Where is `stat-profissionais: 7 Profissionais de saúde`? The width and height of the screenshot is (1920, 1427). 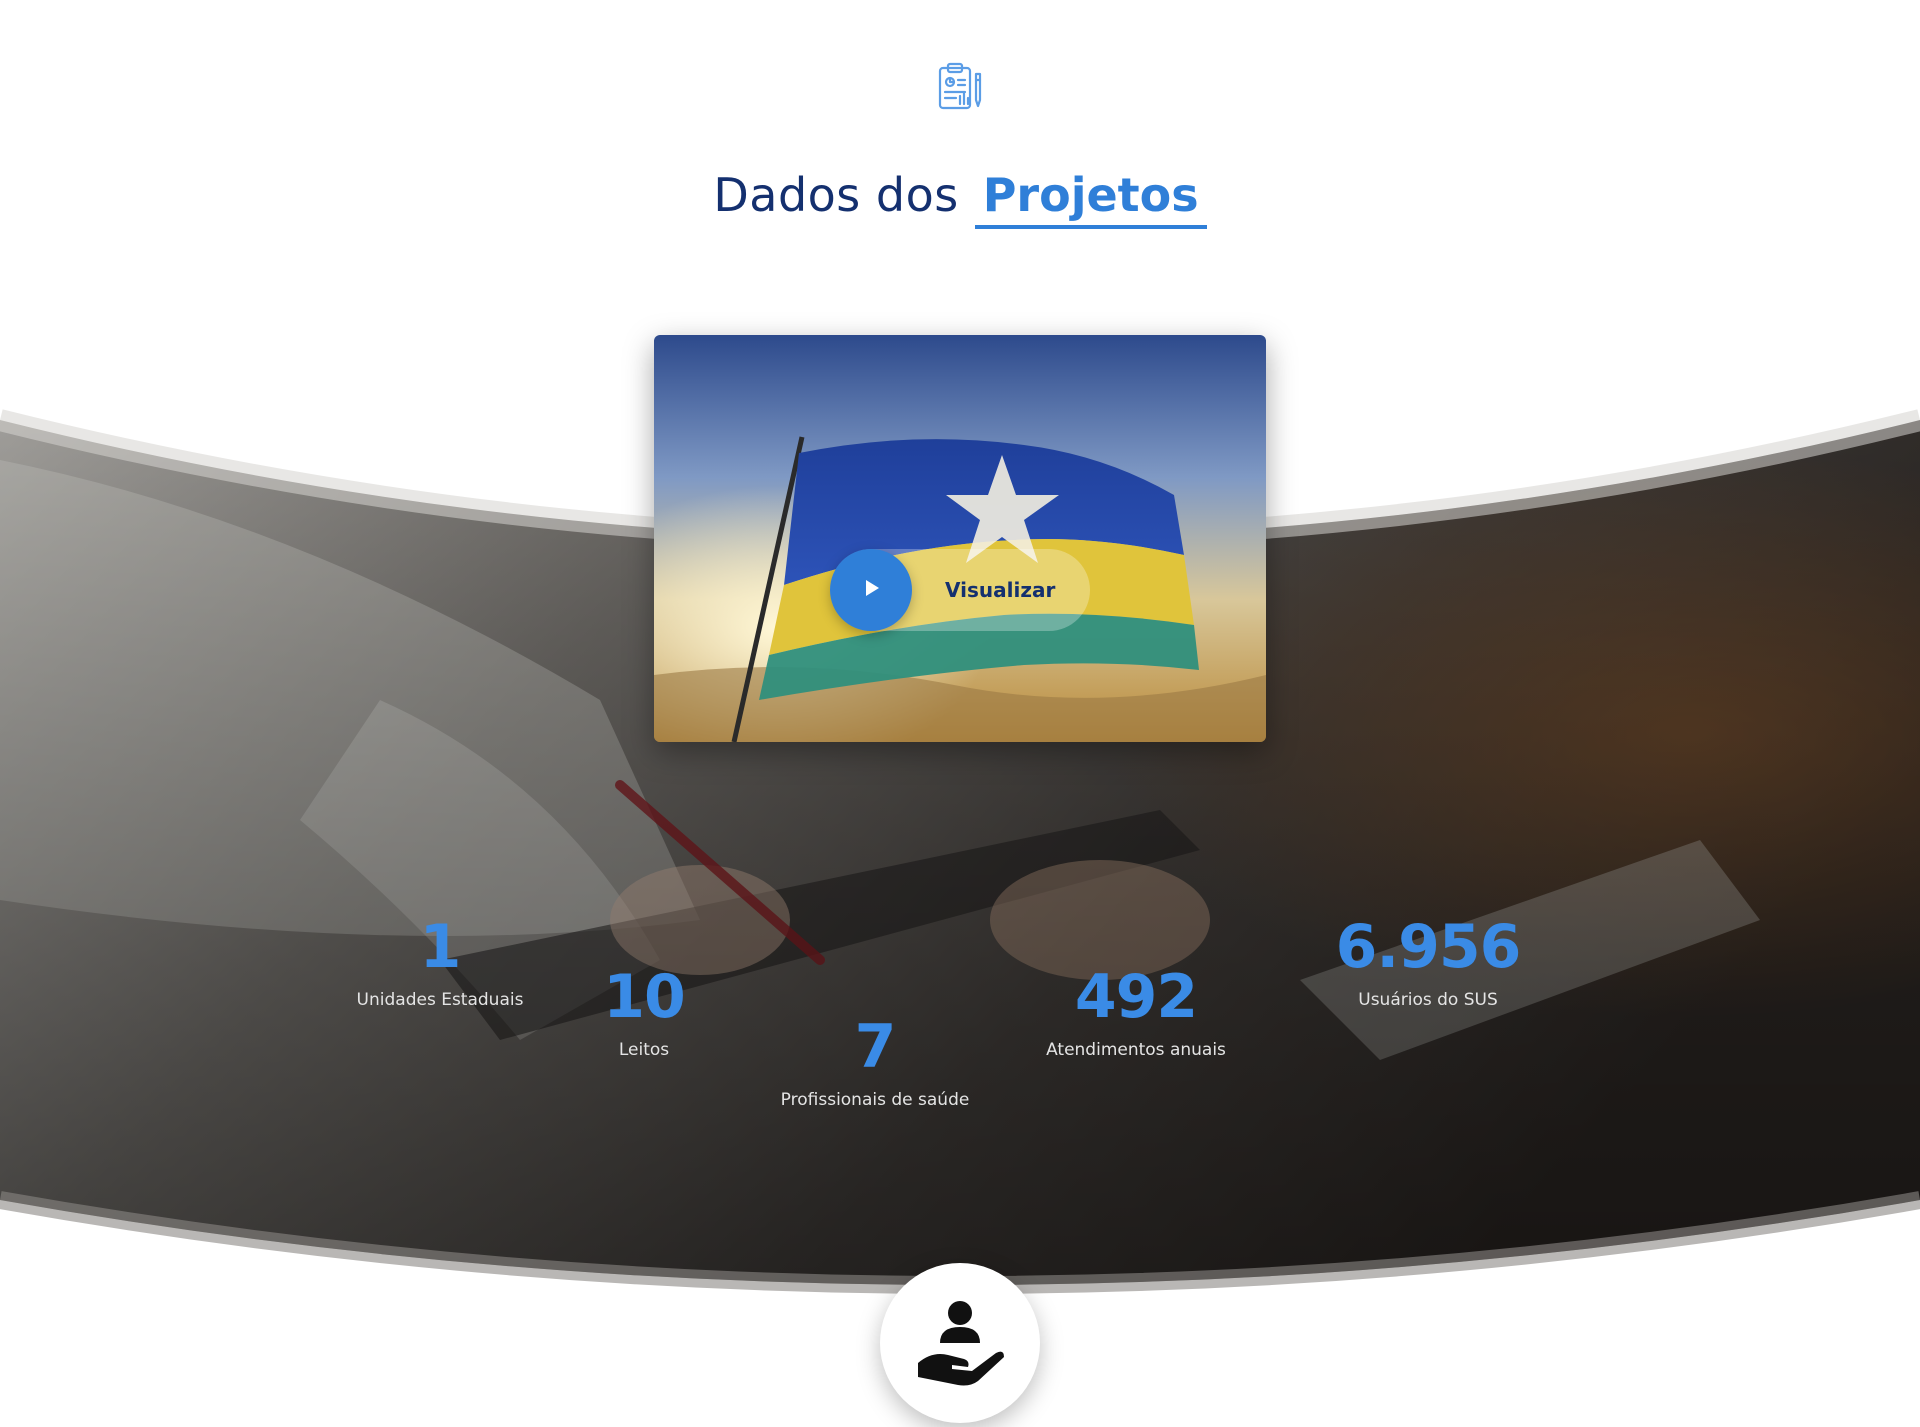
stat-profissionais: 7 Profissionais de saúde is located at coordinates (875, 1063).